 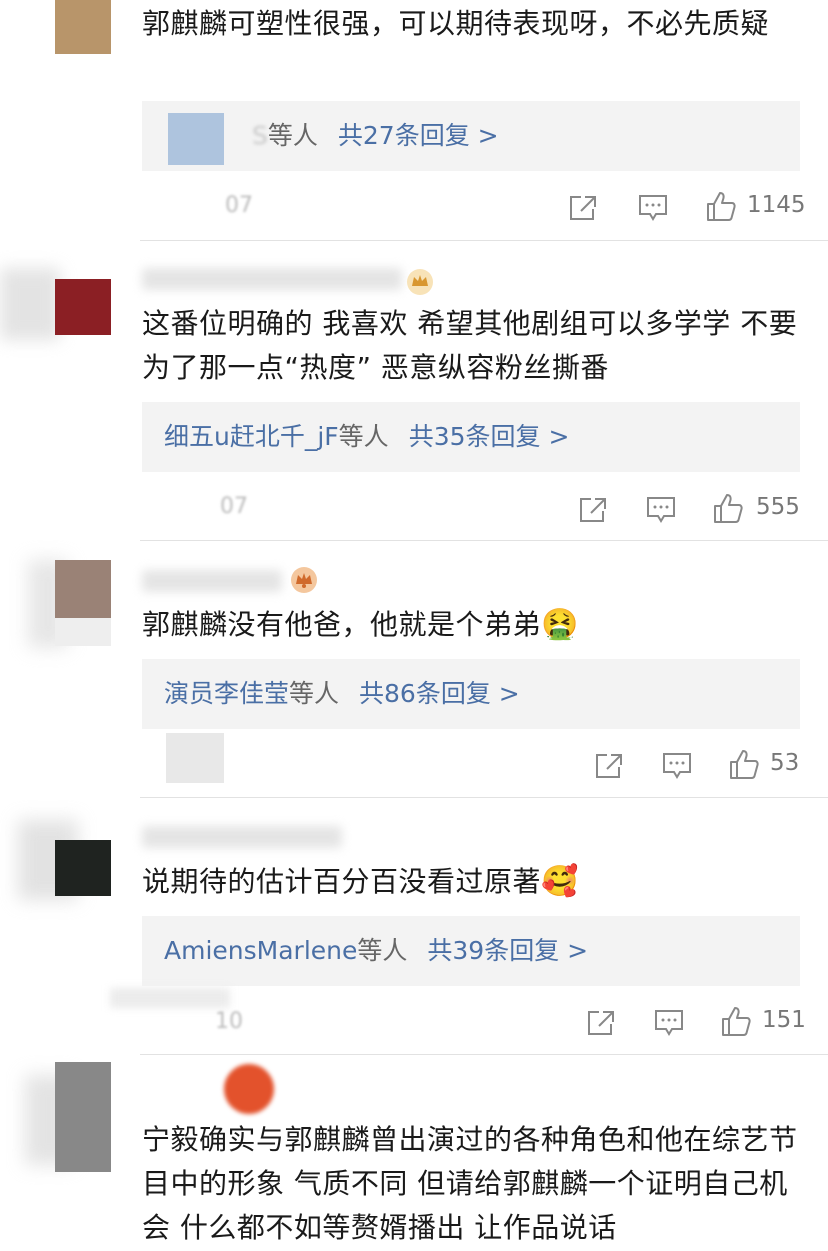 I want to click on reply-count-link: 共35条回复 >, so click(x=489, y=436).